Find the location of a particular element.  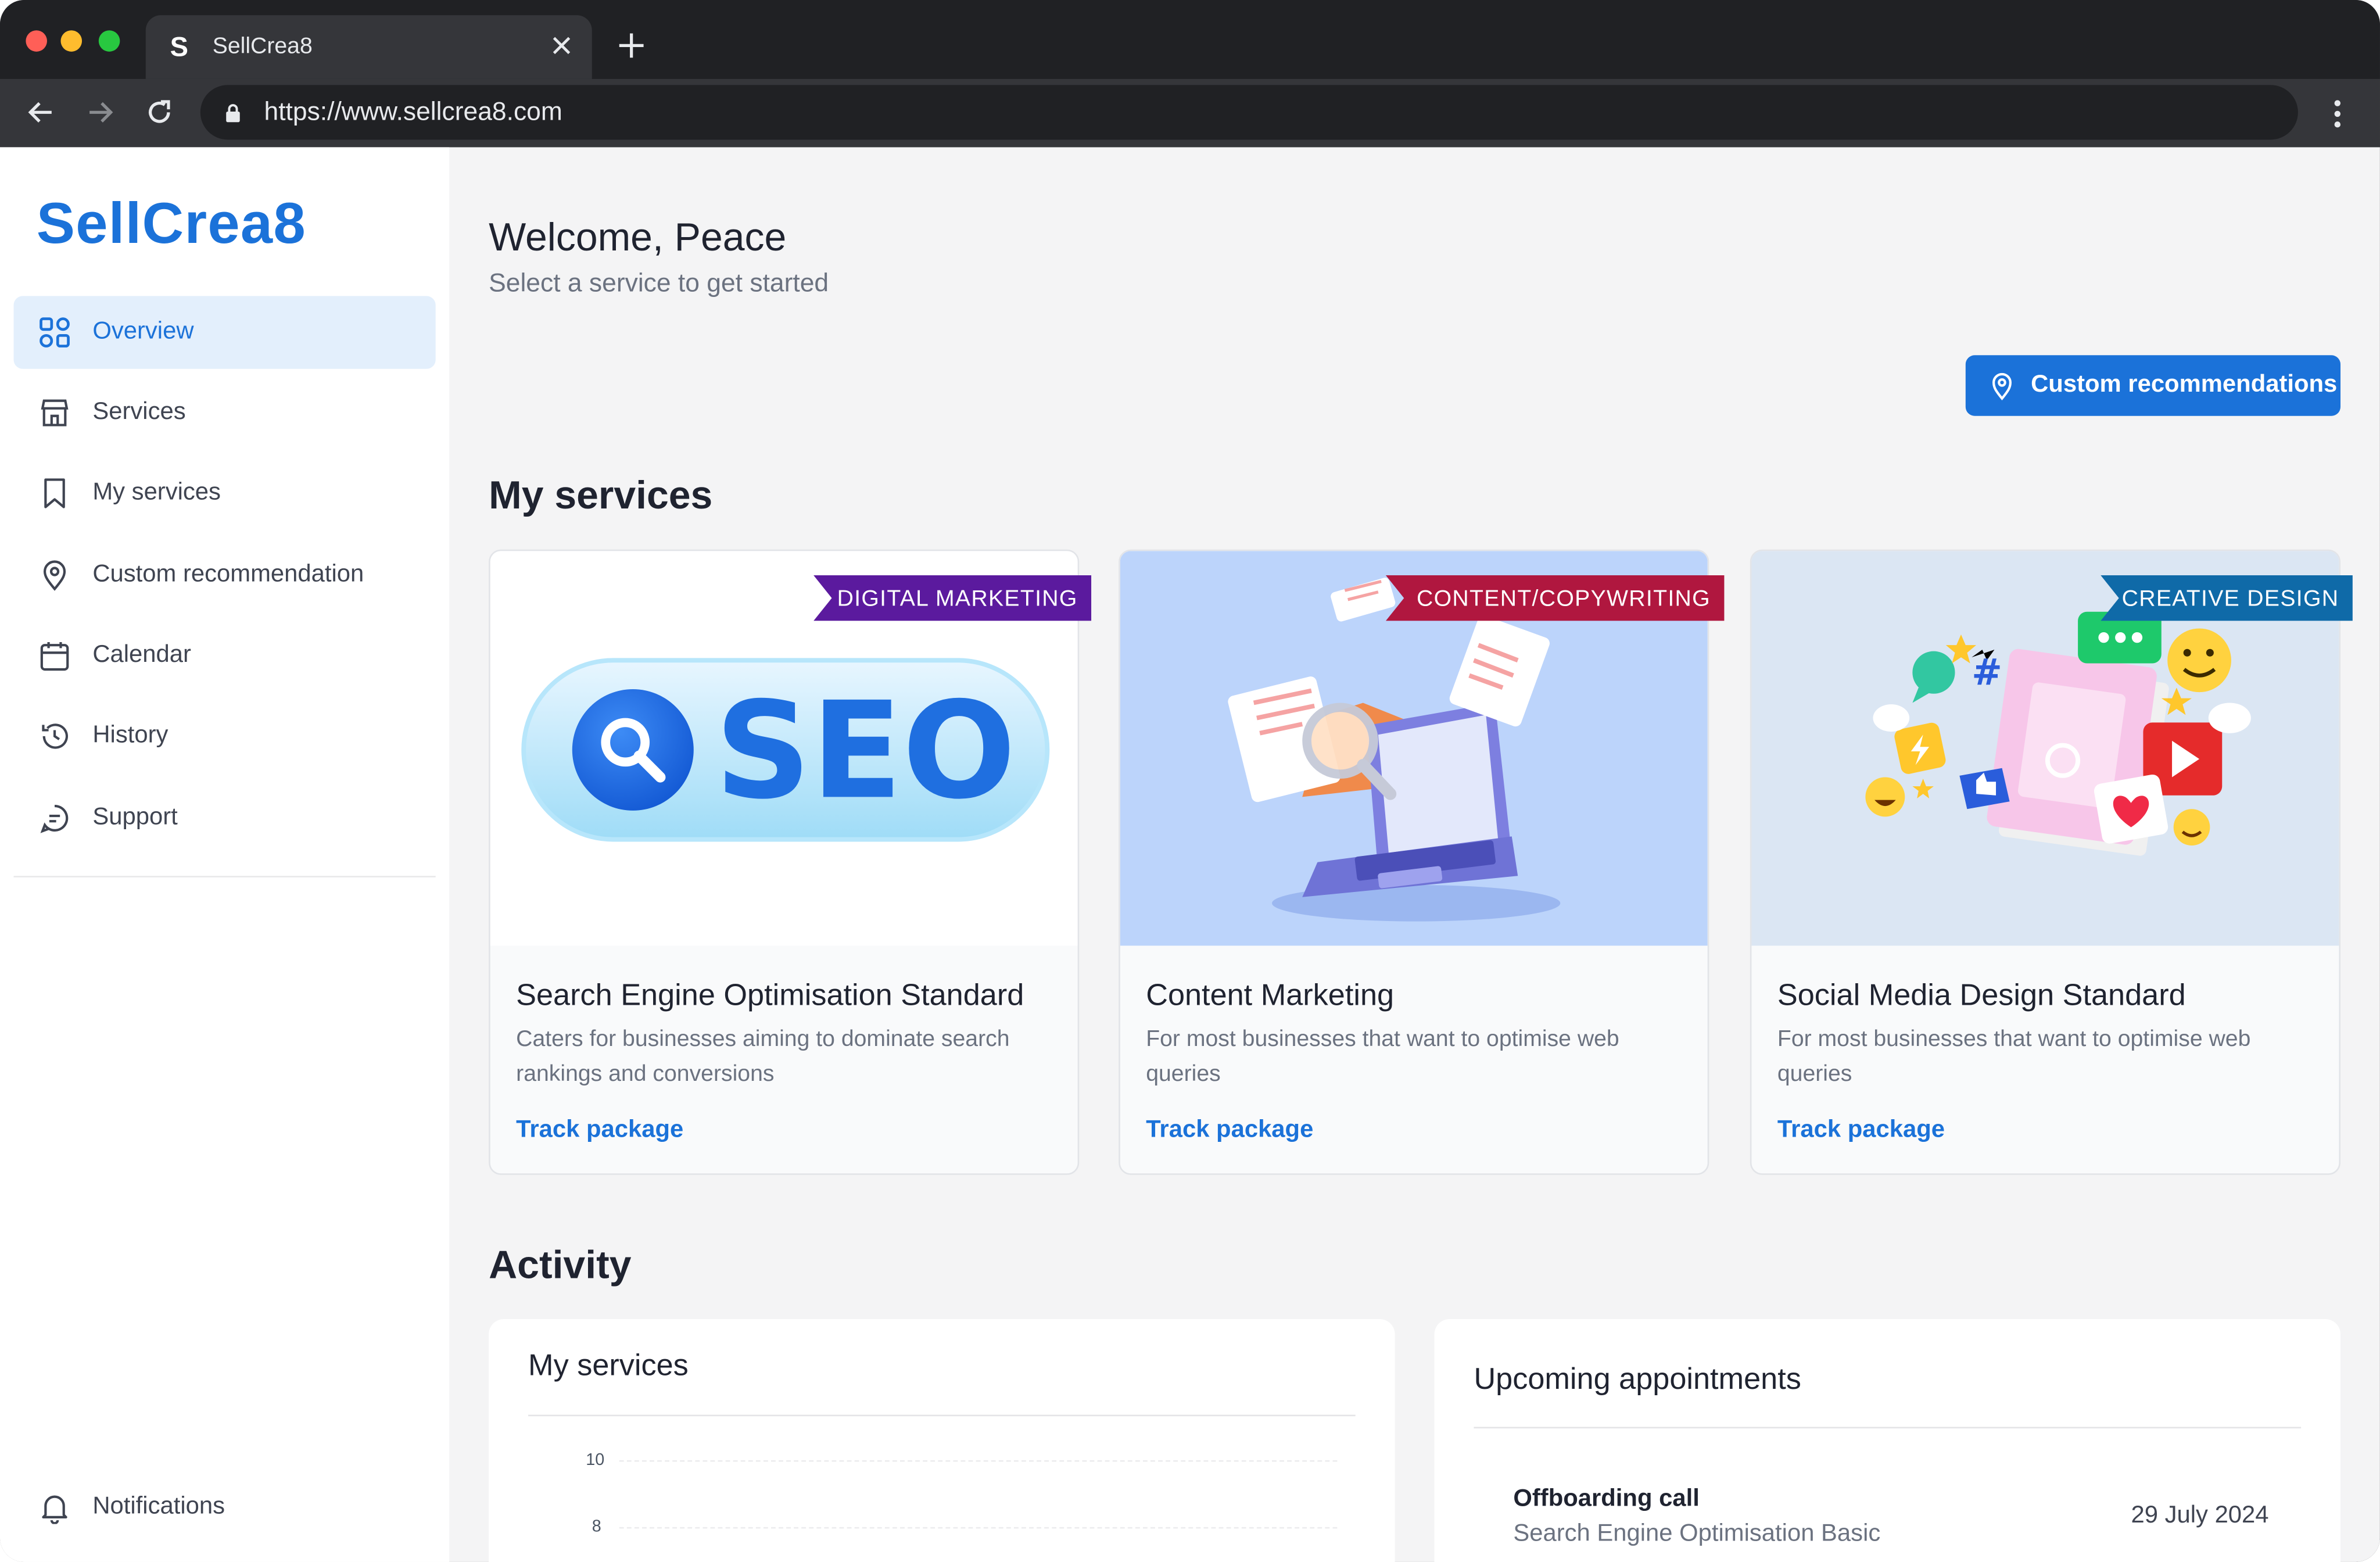

category-tag: DIGITAL MARKETING is located at coordinates (952, 598).